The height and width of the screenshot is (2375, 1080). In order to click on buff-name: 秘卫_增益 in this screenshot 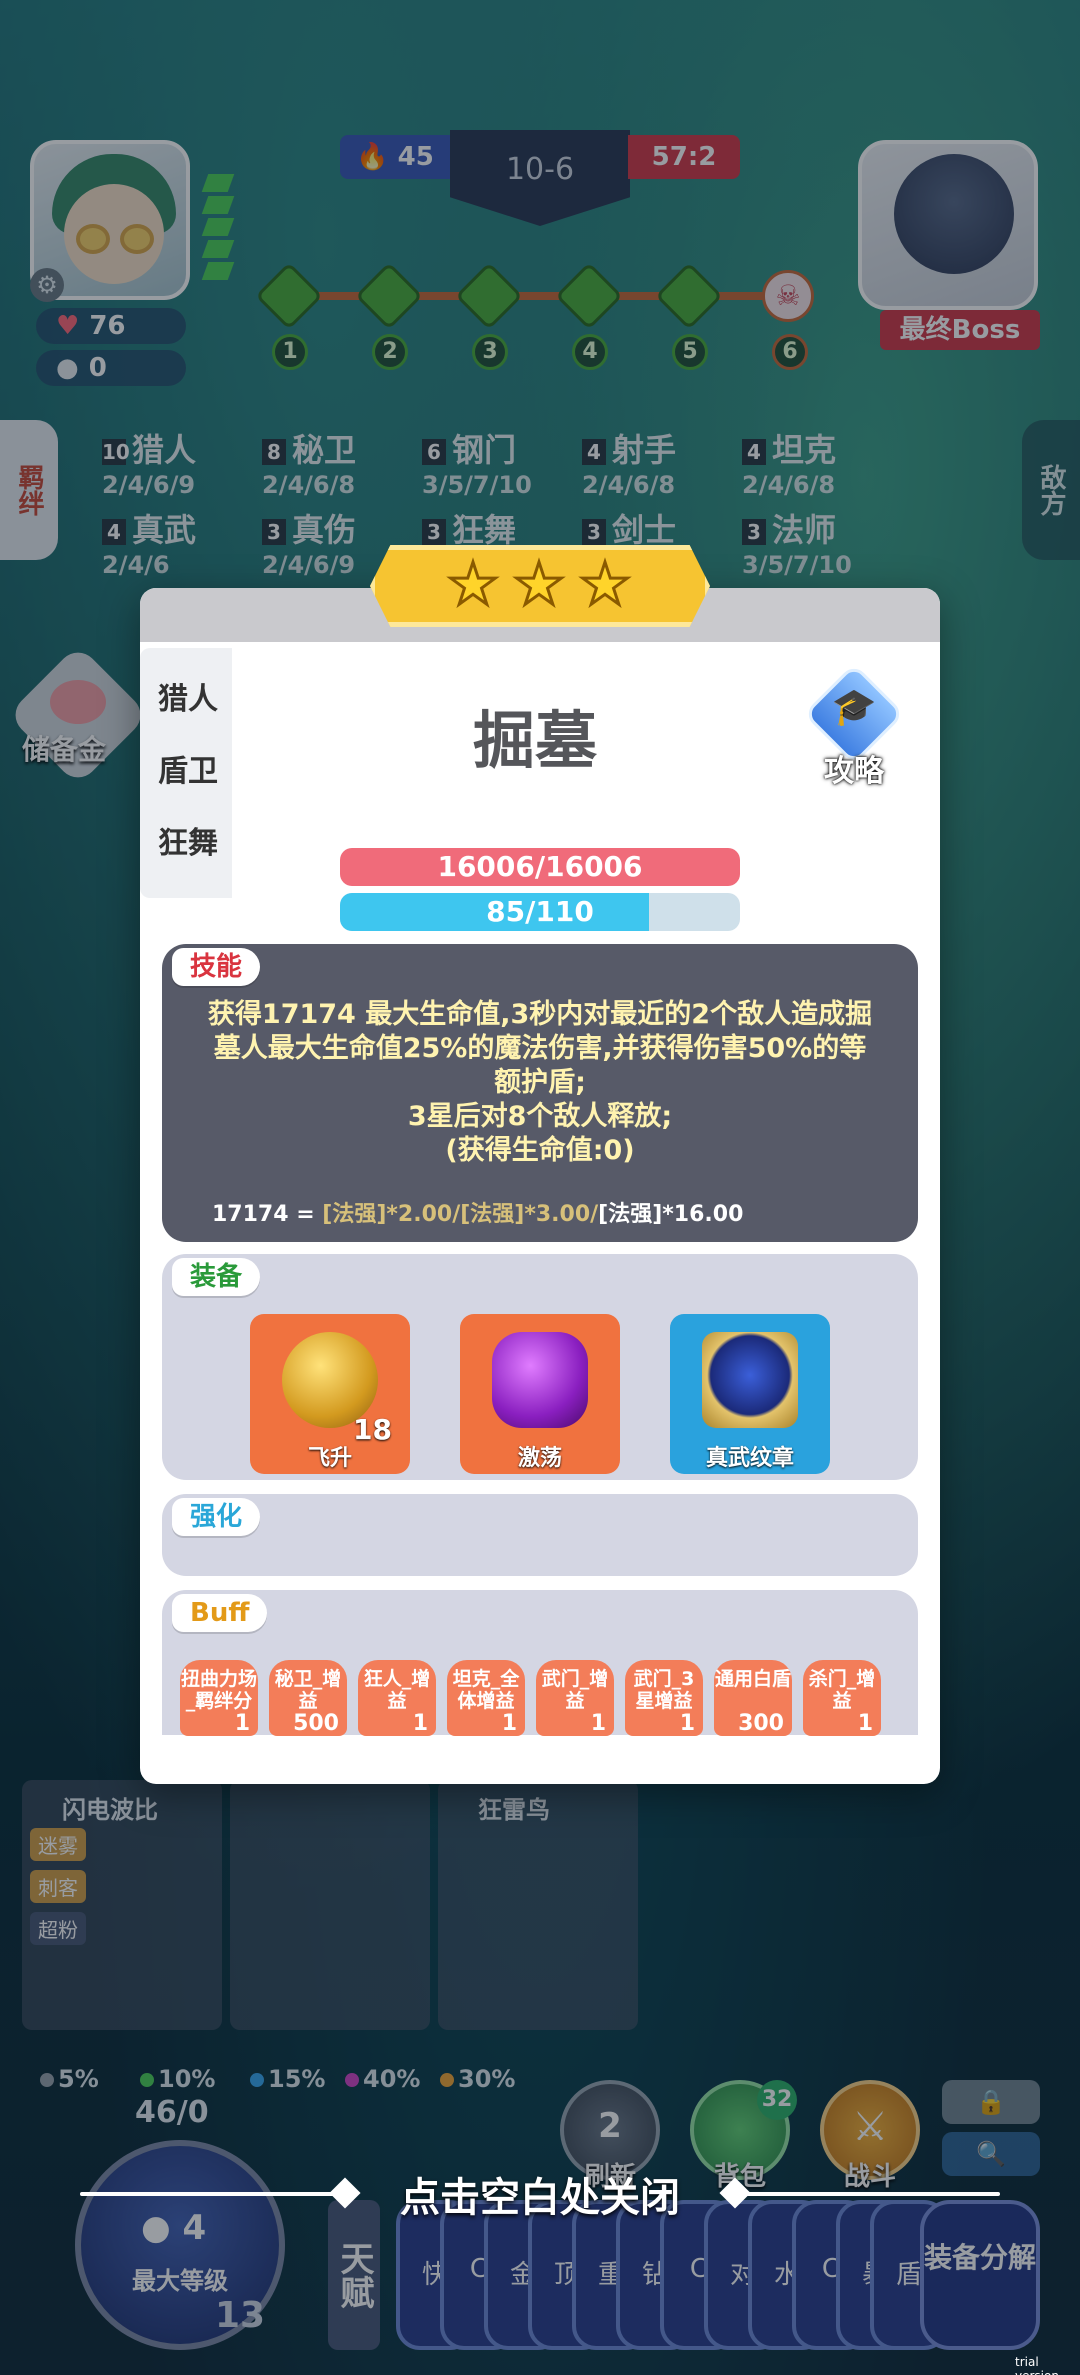, I will do `click(308, 1690)`.